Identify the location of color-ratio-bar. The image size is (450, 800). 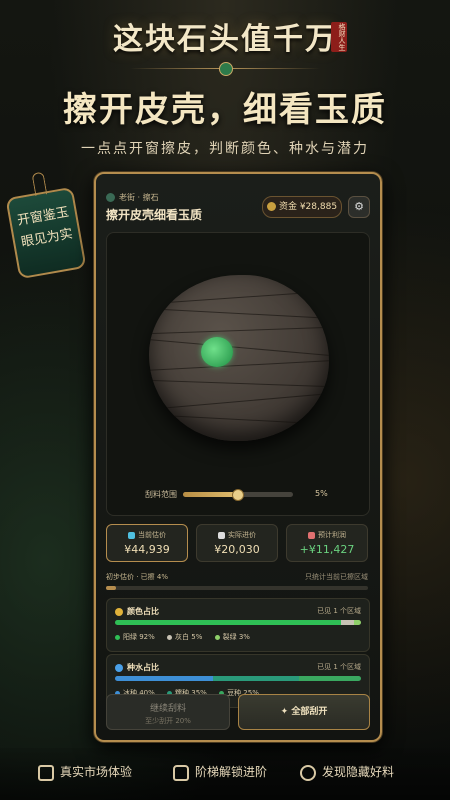
(238, 622).